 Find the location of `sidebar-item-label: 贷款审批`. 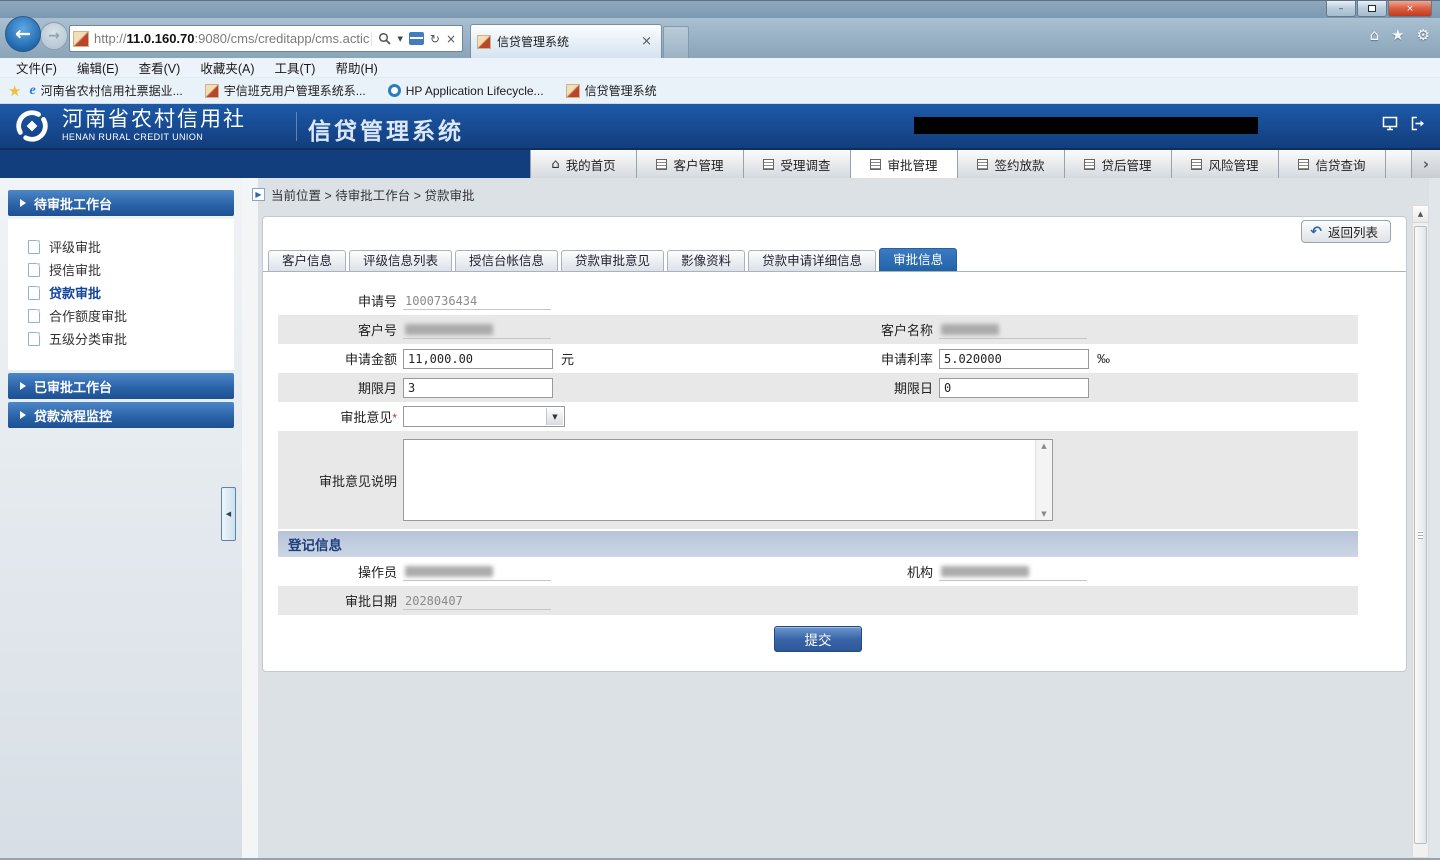

sidebar-item-label: 贷款审批 is located at coordinates (75, 293).